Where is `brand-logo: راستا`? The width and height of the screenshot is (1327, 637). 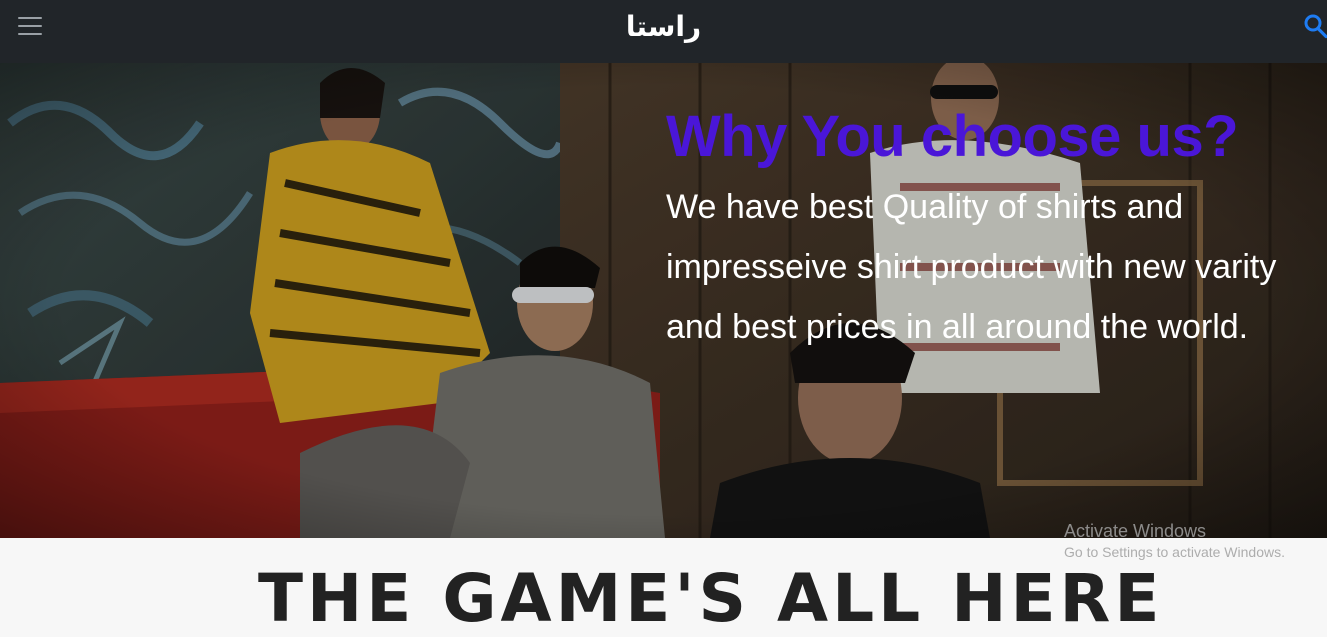 brand-logo: راستا is located at coordinates (663, 26).